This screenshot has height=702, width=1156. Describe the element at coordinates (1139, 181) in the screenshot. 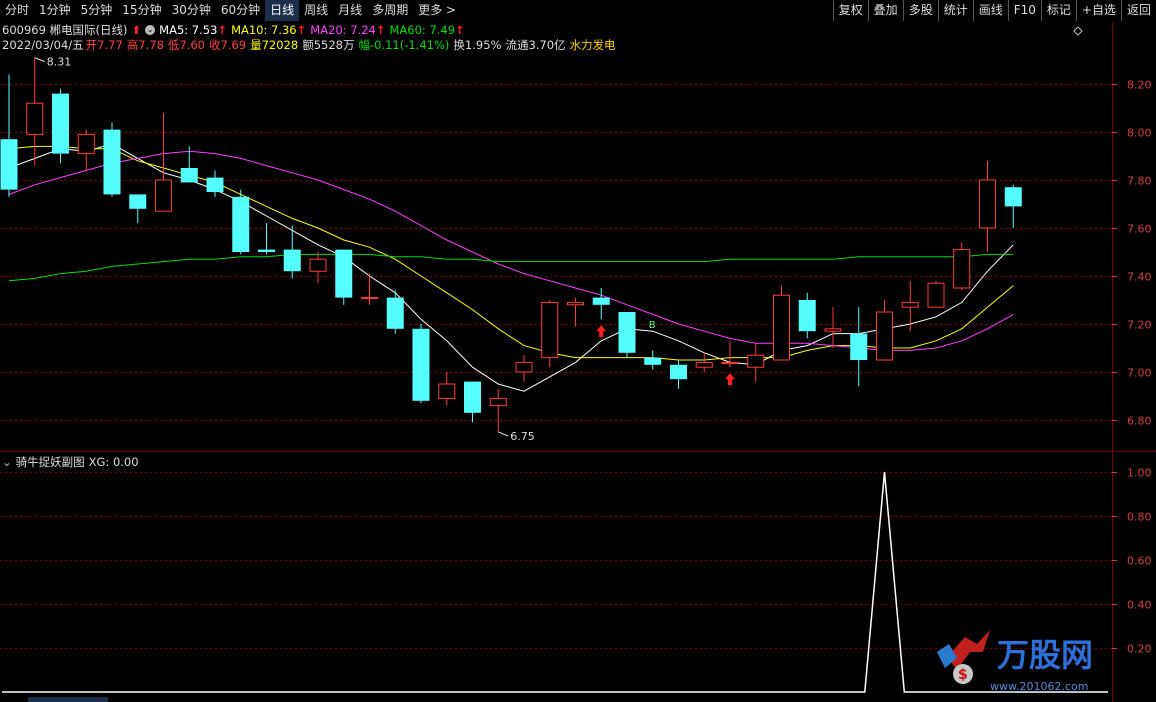

I see `y-tick-label: 7.80` at that location.